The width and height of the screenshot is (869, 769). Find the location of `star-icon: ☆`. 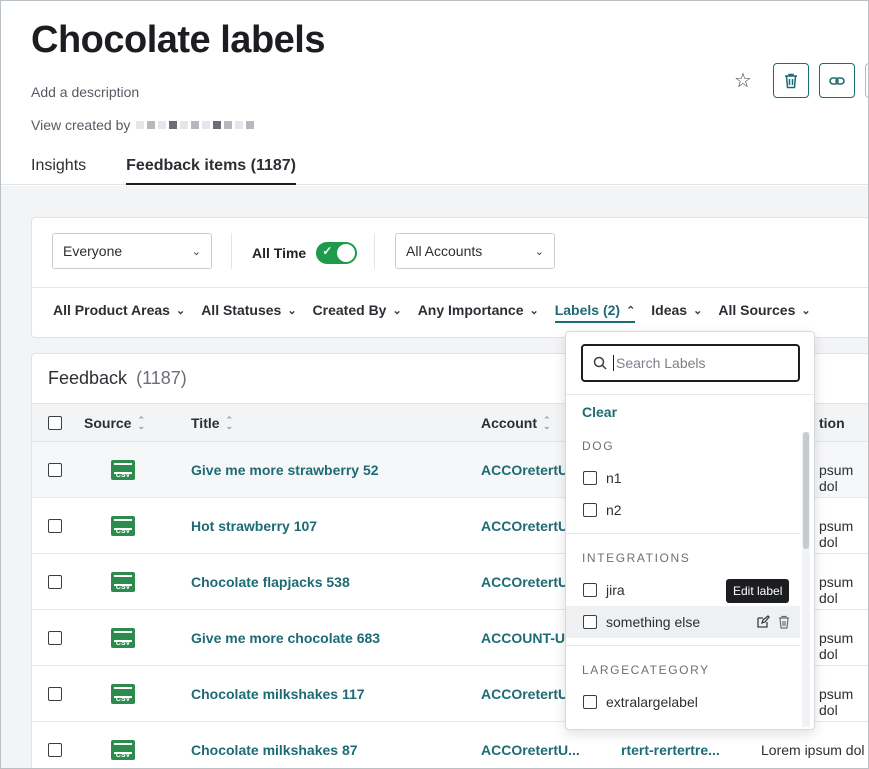

star-icon: ☆ is located at coordinates (743, 81).